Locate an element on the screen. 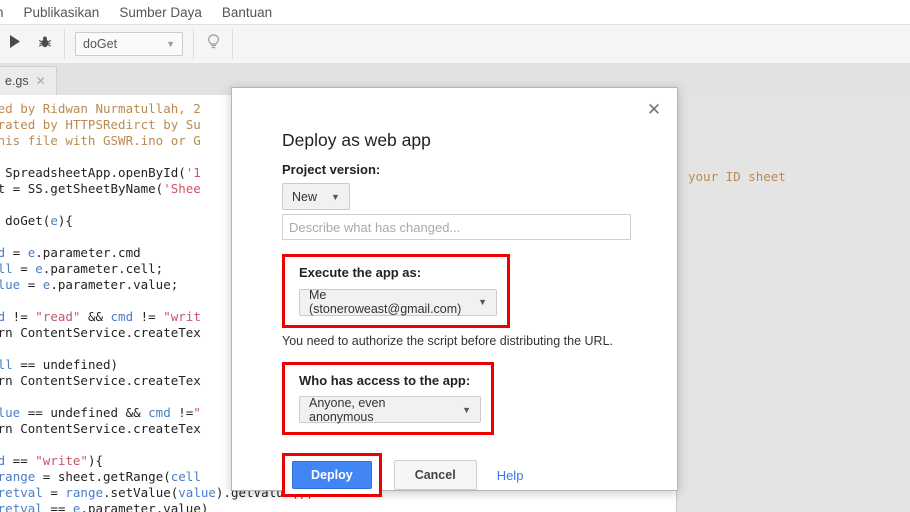 This screenshot has height=512, width=910. access-select: Anyone, even anonymous ▼ is located at coordinates (390, 409).